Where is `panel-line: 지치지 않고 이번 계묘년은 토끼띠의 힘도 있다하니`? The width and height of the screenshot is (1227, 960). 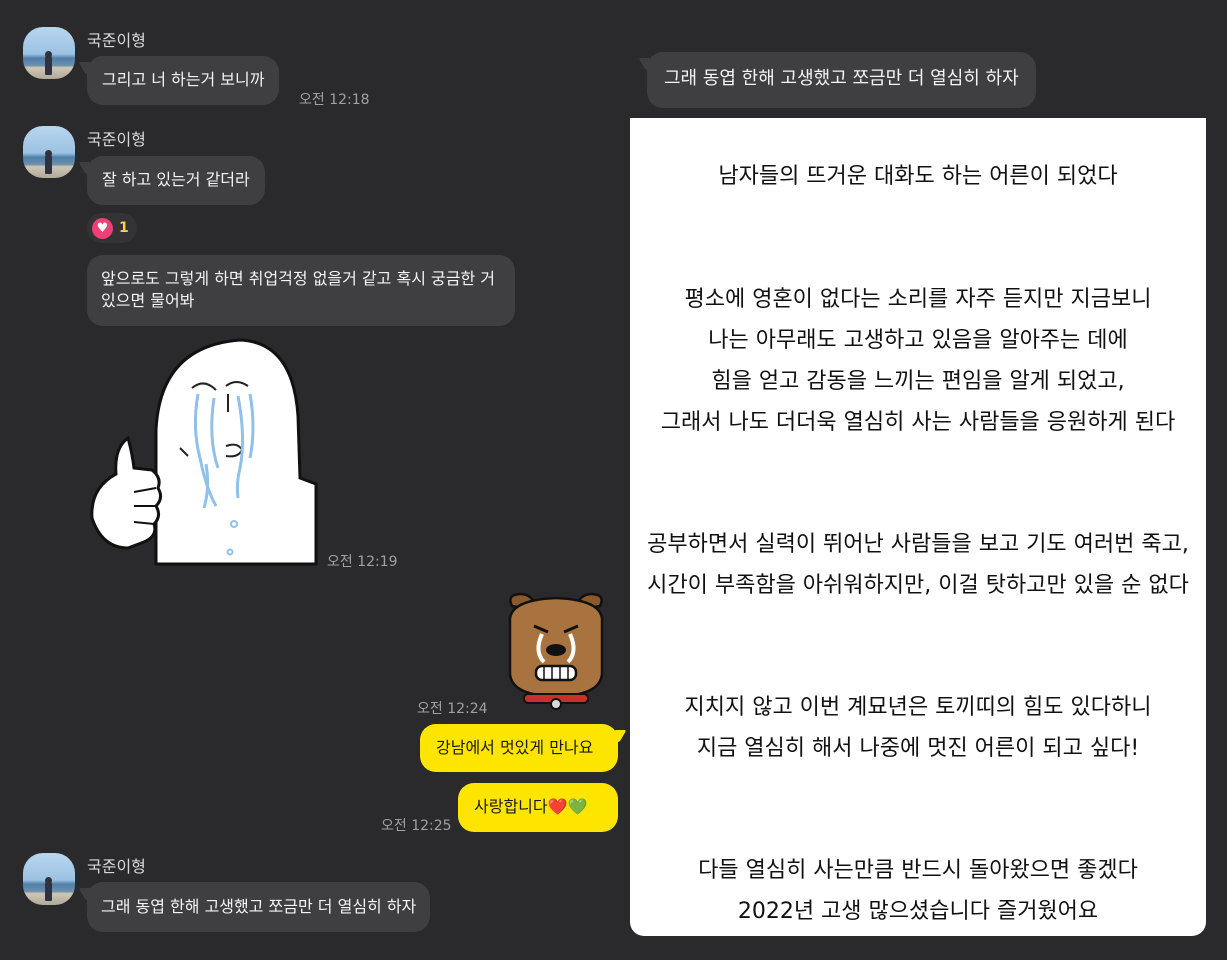 panel-line: 지치지 않고 이번 계묘년은 토끼띠의 힘도 있다하니 is located at coordinates (918, 707).